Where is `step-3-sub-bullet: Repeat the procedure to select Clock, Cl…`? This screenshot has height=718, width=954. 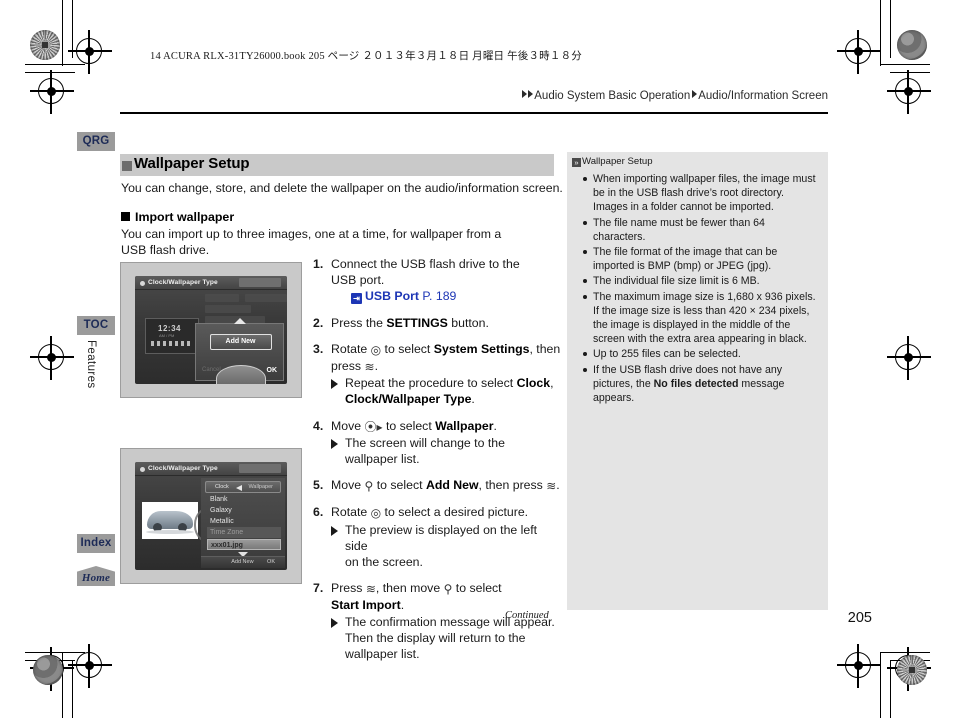
step-3-sub-bullet: Repeat the procedure to select Clock, Cl… is located at coordinates (447, 391).